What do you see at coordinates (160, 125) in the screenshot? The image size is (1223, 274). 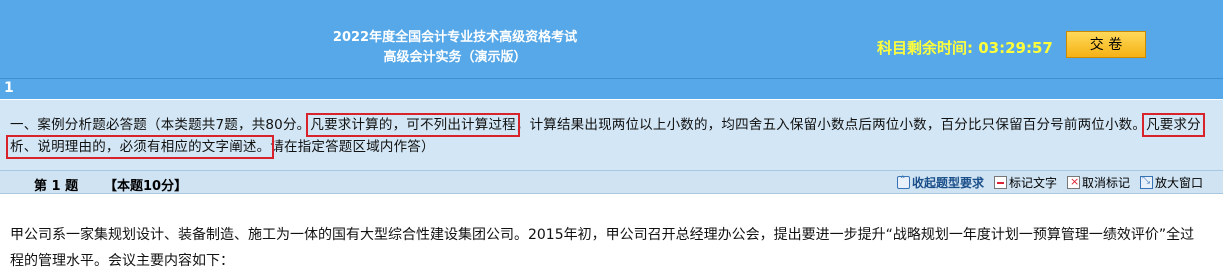 I see `instructions-part1: 一、案例分析题必答题（本类题共7题，共80分。` at bounding box center [160, 125].